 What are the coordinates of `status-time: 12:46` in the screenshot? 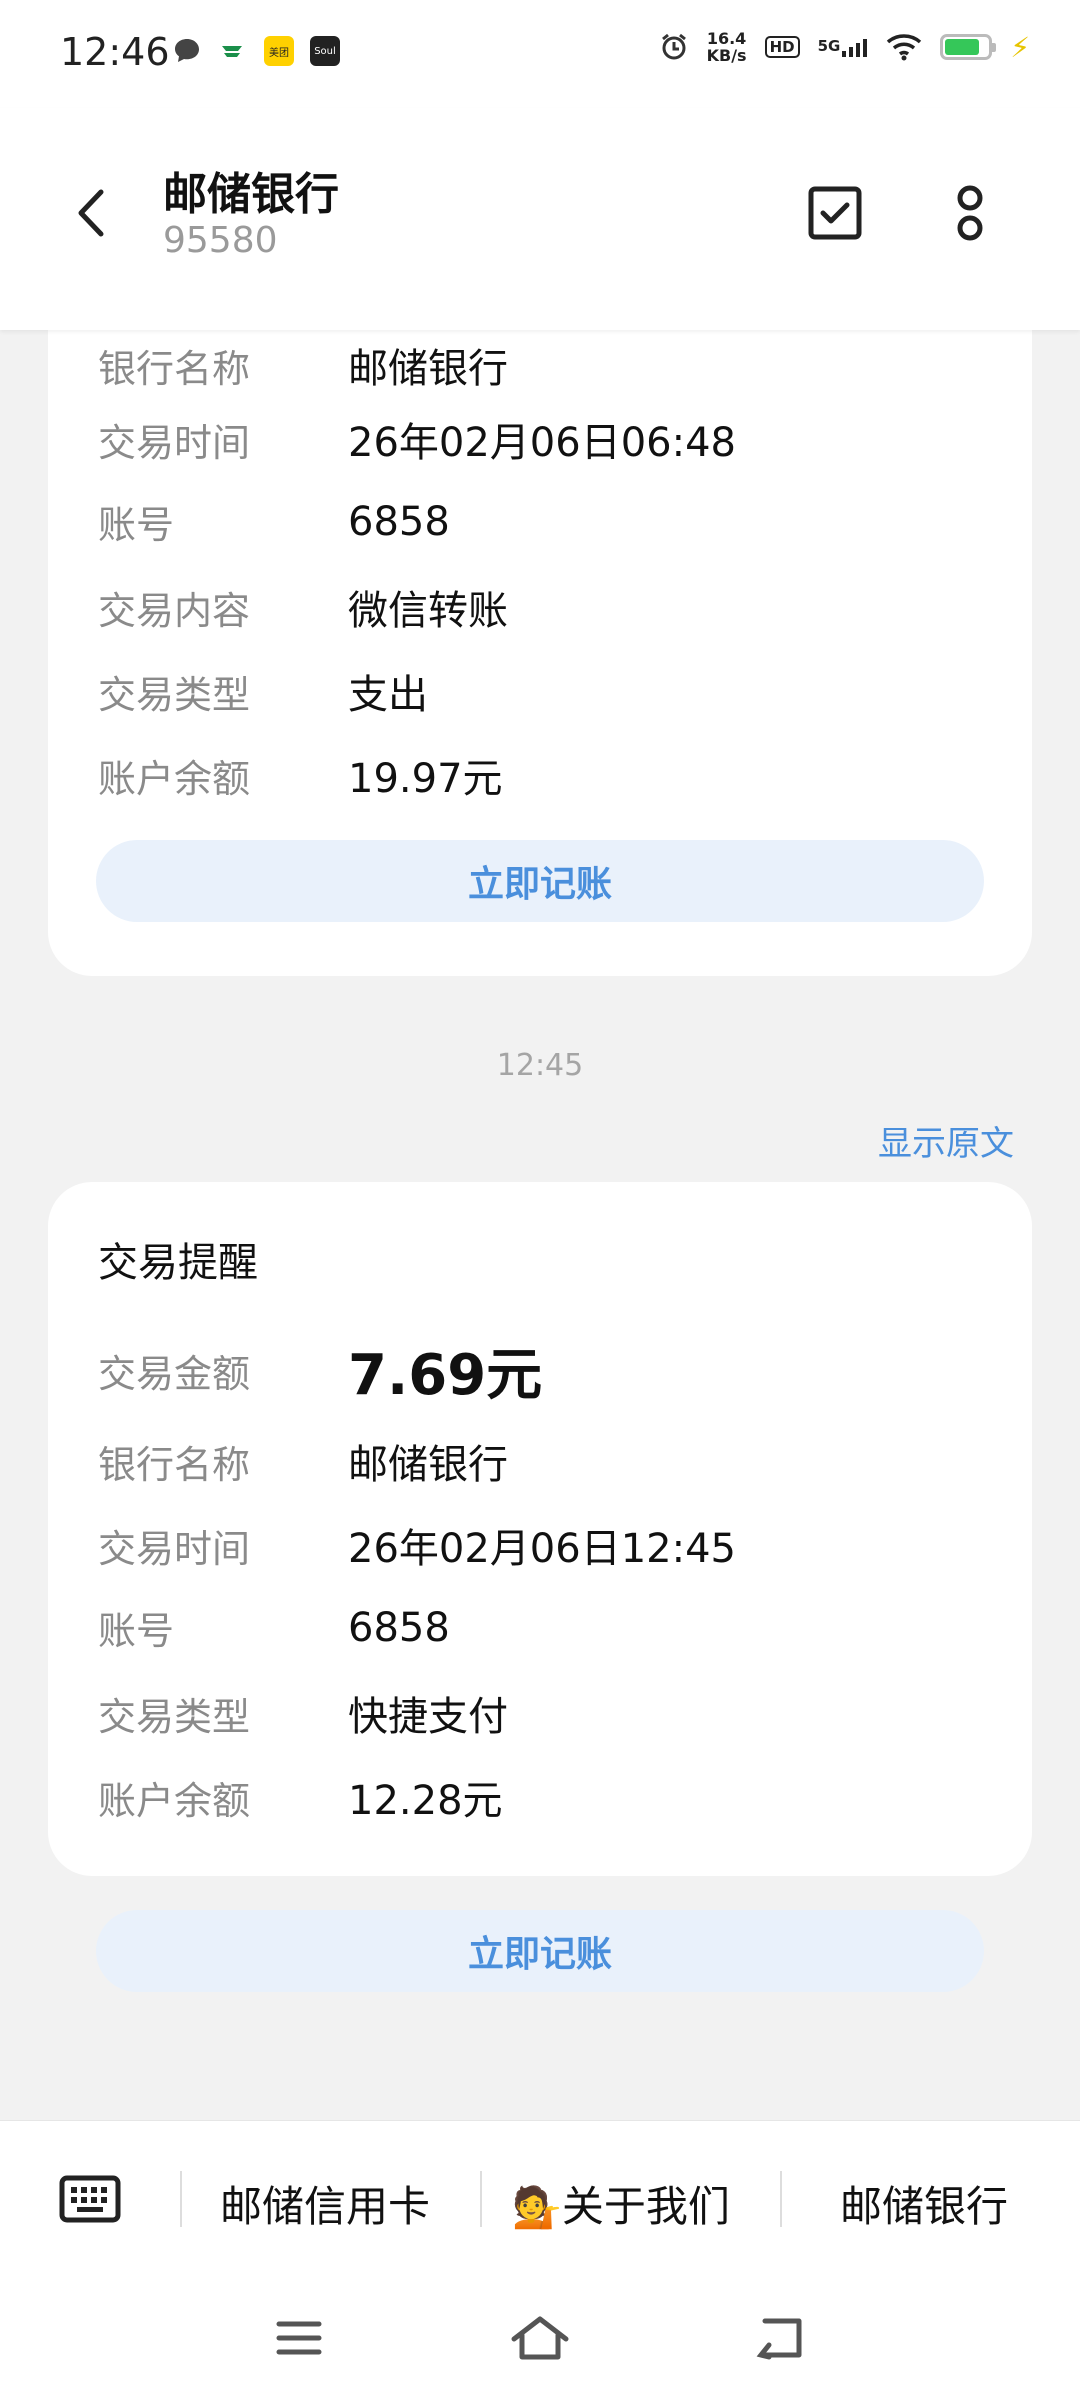 It's located at (115, 52).